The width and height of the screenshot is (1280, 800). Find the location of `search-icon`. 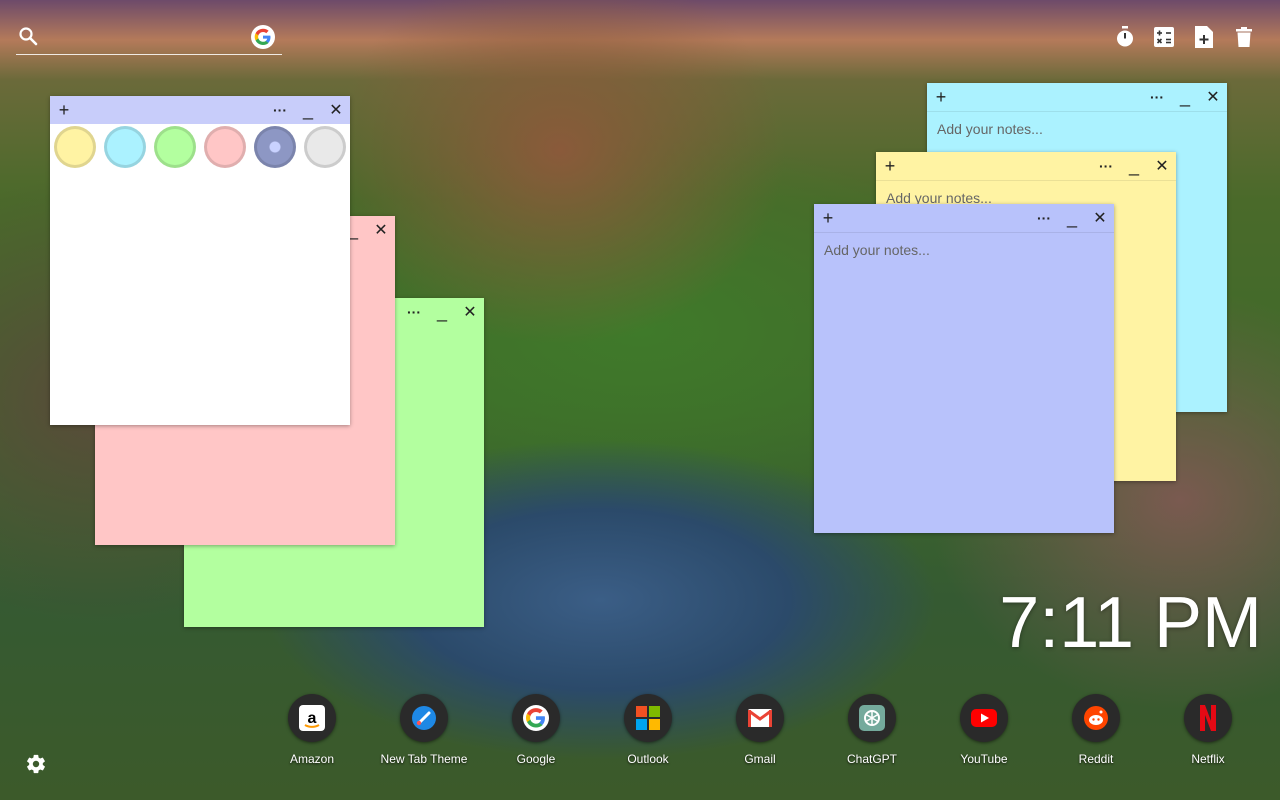

search-icon is located at coordinates (28, 36).